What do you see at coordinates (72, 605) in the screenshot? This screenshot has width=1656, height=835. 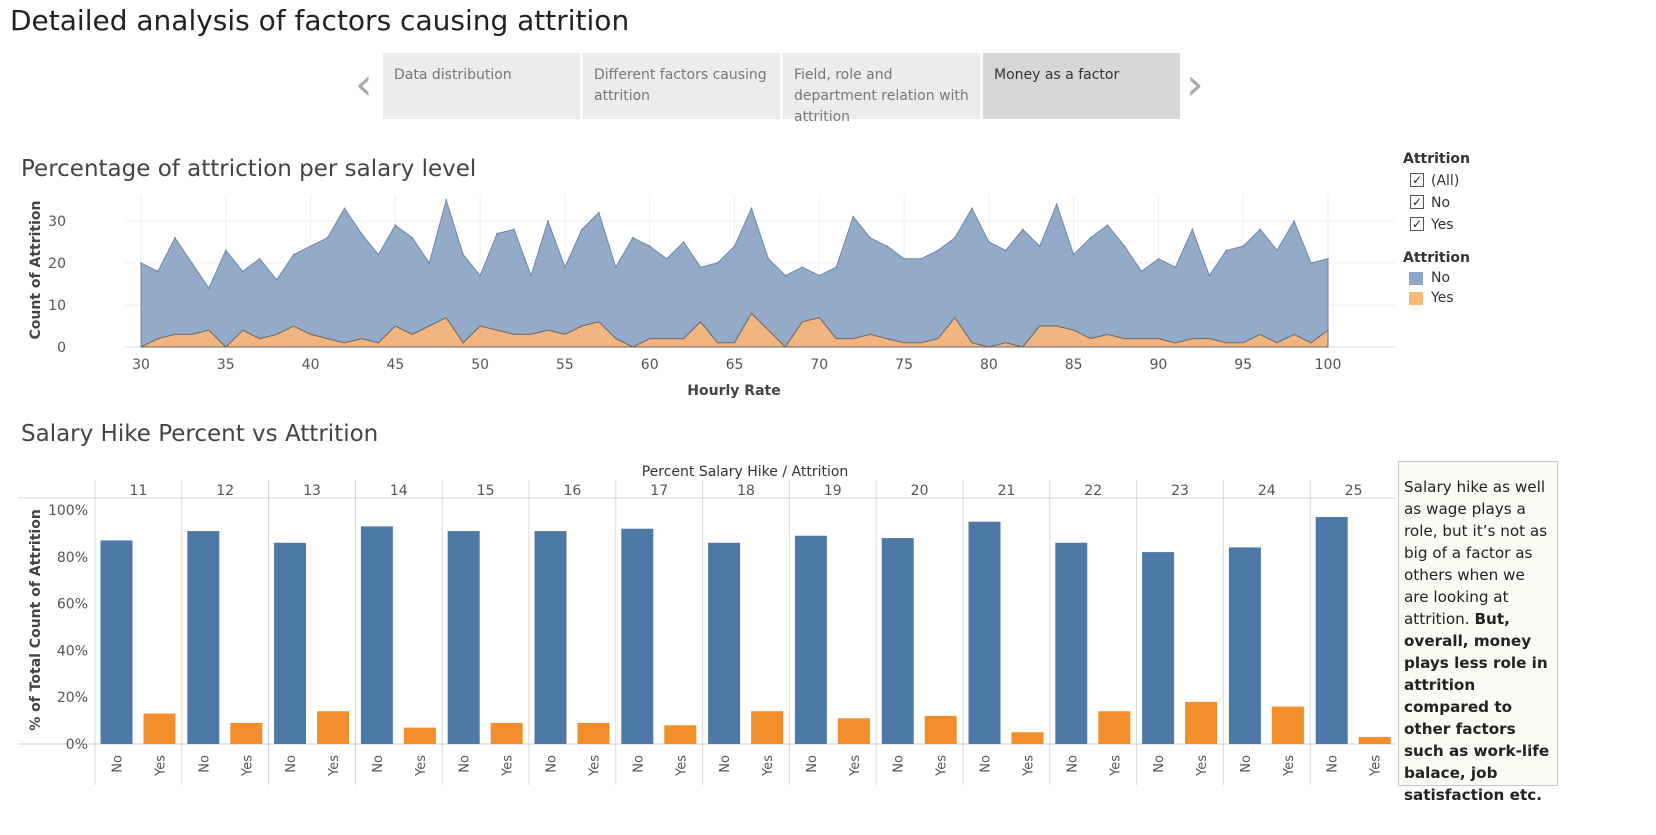 I see `y-tick-label: 60%` at bounding box center [72, 605].